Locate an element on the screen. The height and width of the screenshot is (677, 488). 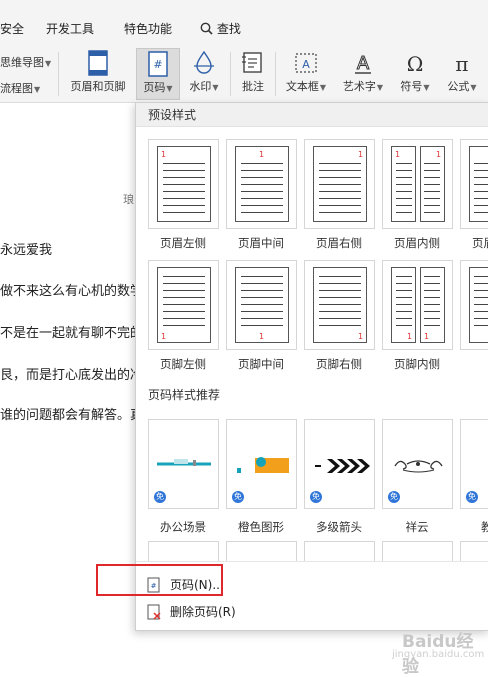
menu-developer-tools: 开发工具 is located at coordinates (70, 28).